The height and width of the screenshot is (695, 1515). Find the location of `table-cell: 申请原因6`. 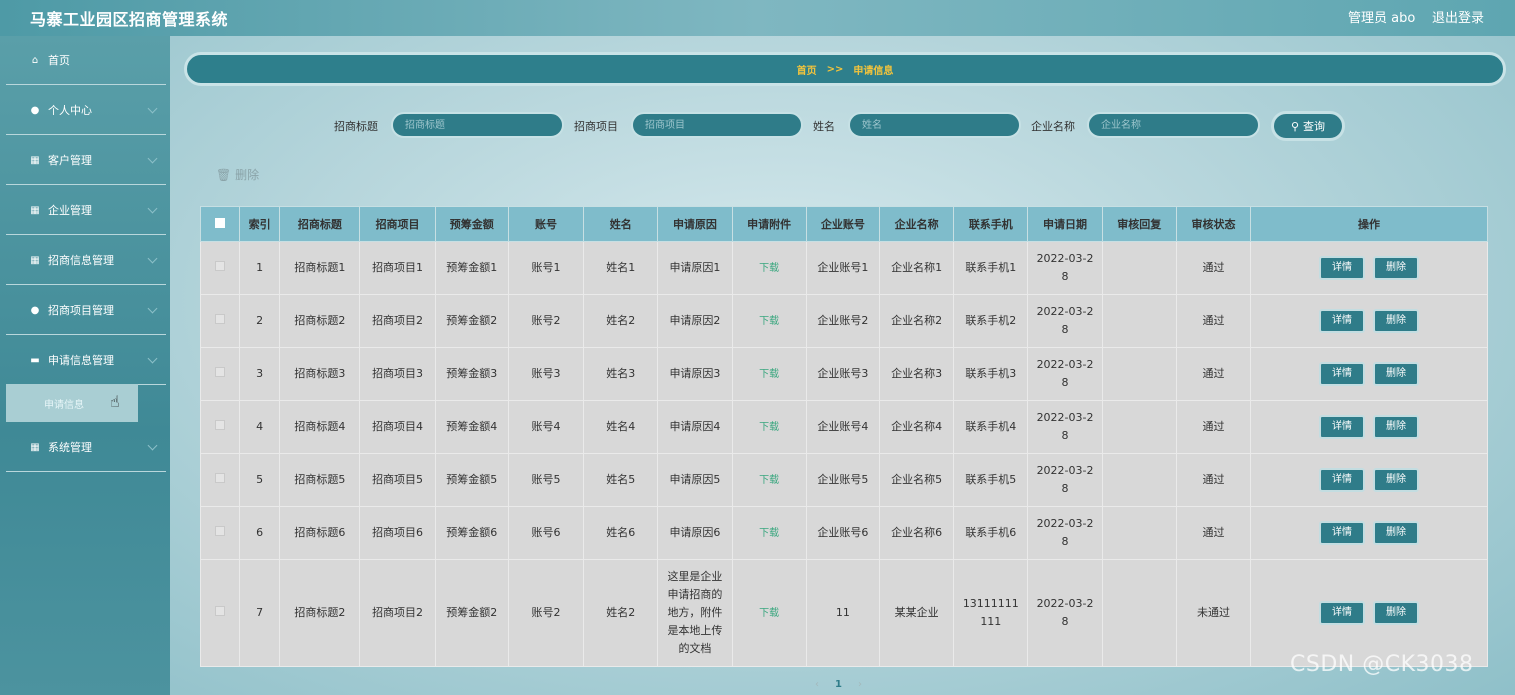

table-cell: 申请原因6 is located at coordinates (695, 533).